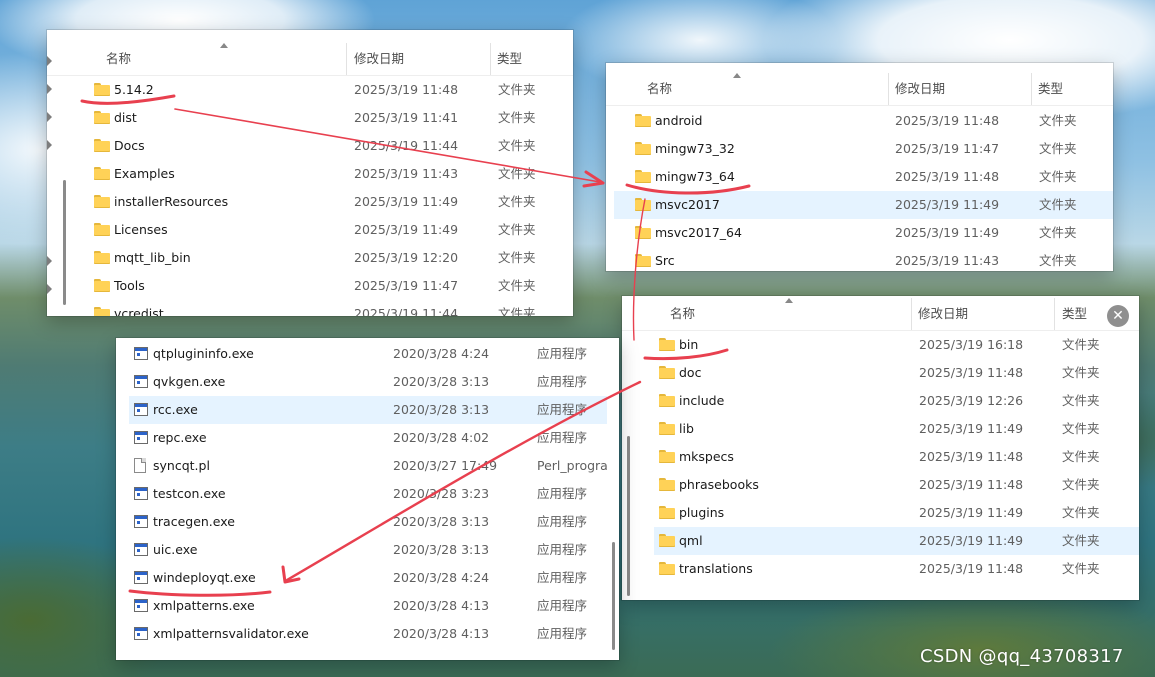  Describe the element at coordinates (144, 173) in the screenshot. I see `file-name: Examples` at that location.